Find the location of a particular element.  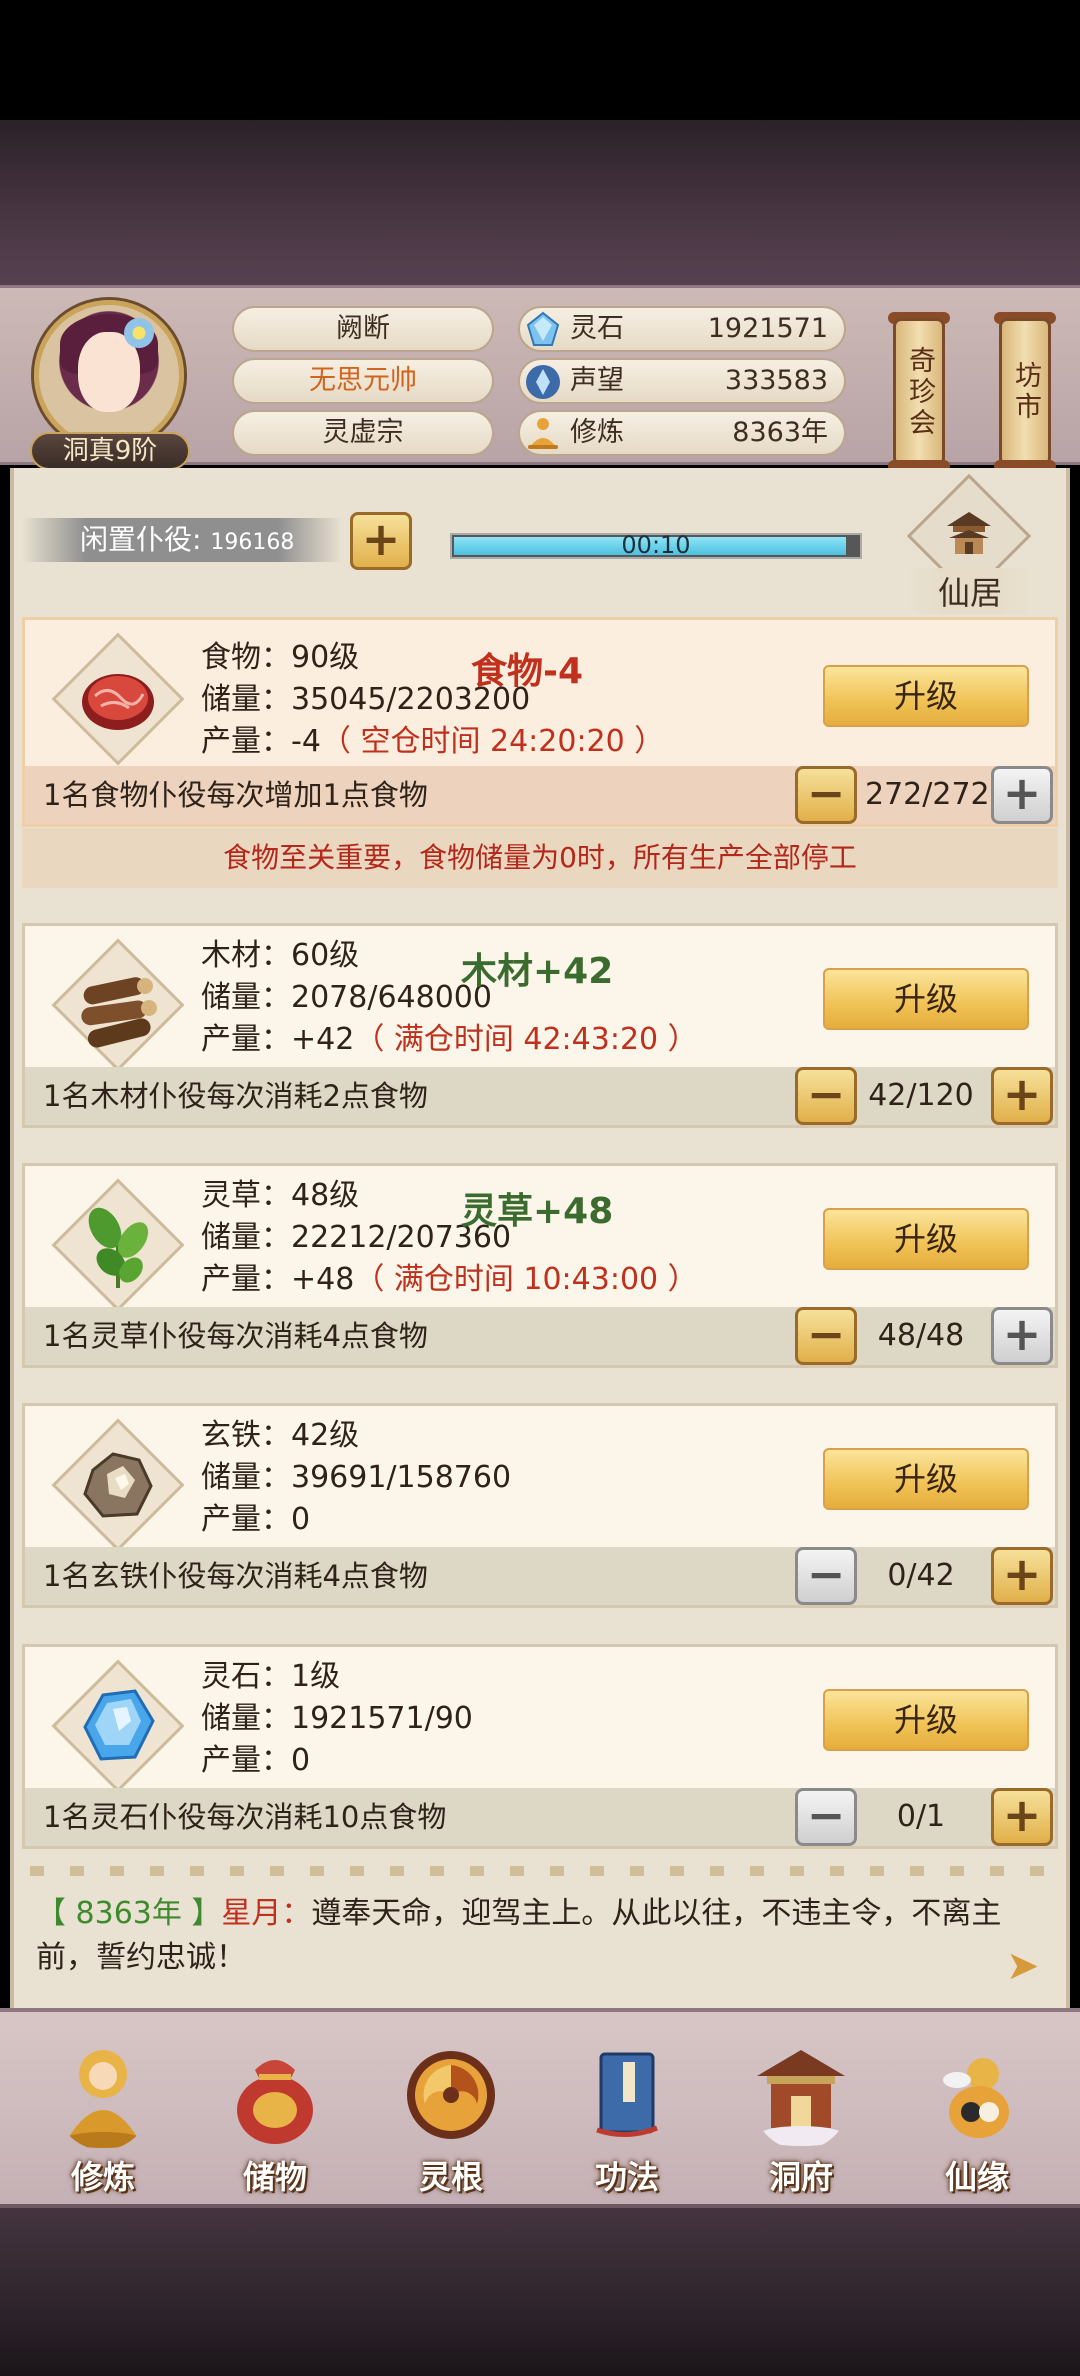

nav-cultivate: 修炼 is located at coordinates (103, 2120).